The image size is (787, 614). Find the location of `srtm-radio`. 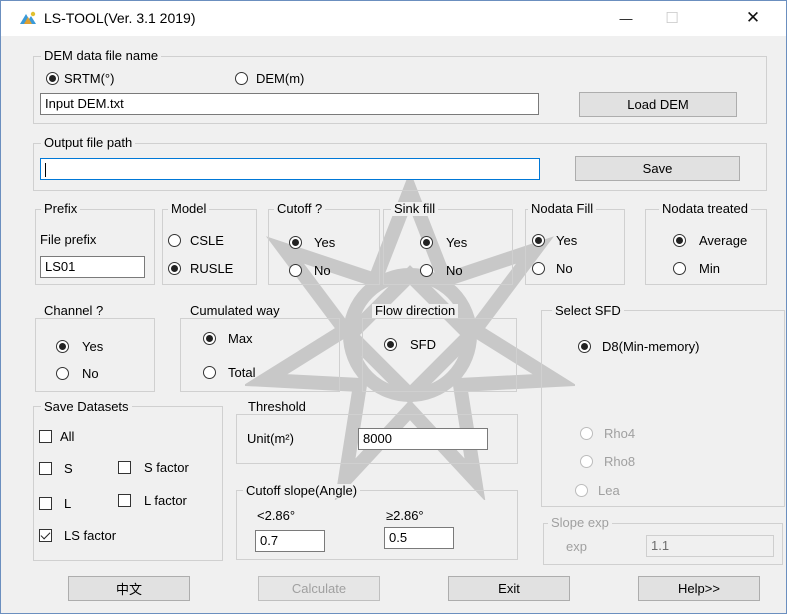

srtm-radio is located at coordinates (52, 78).